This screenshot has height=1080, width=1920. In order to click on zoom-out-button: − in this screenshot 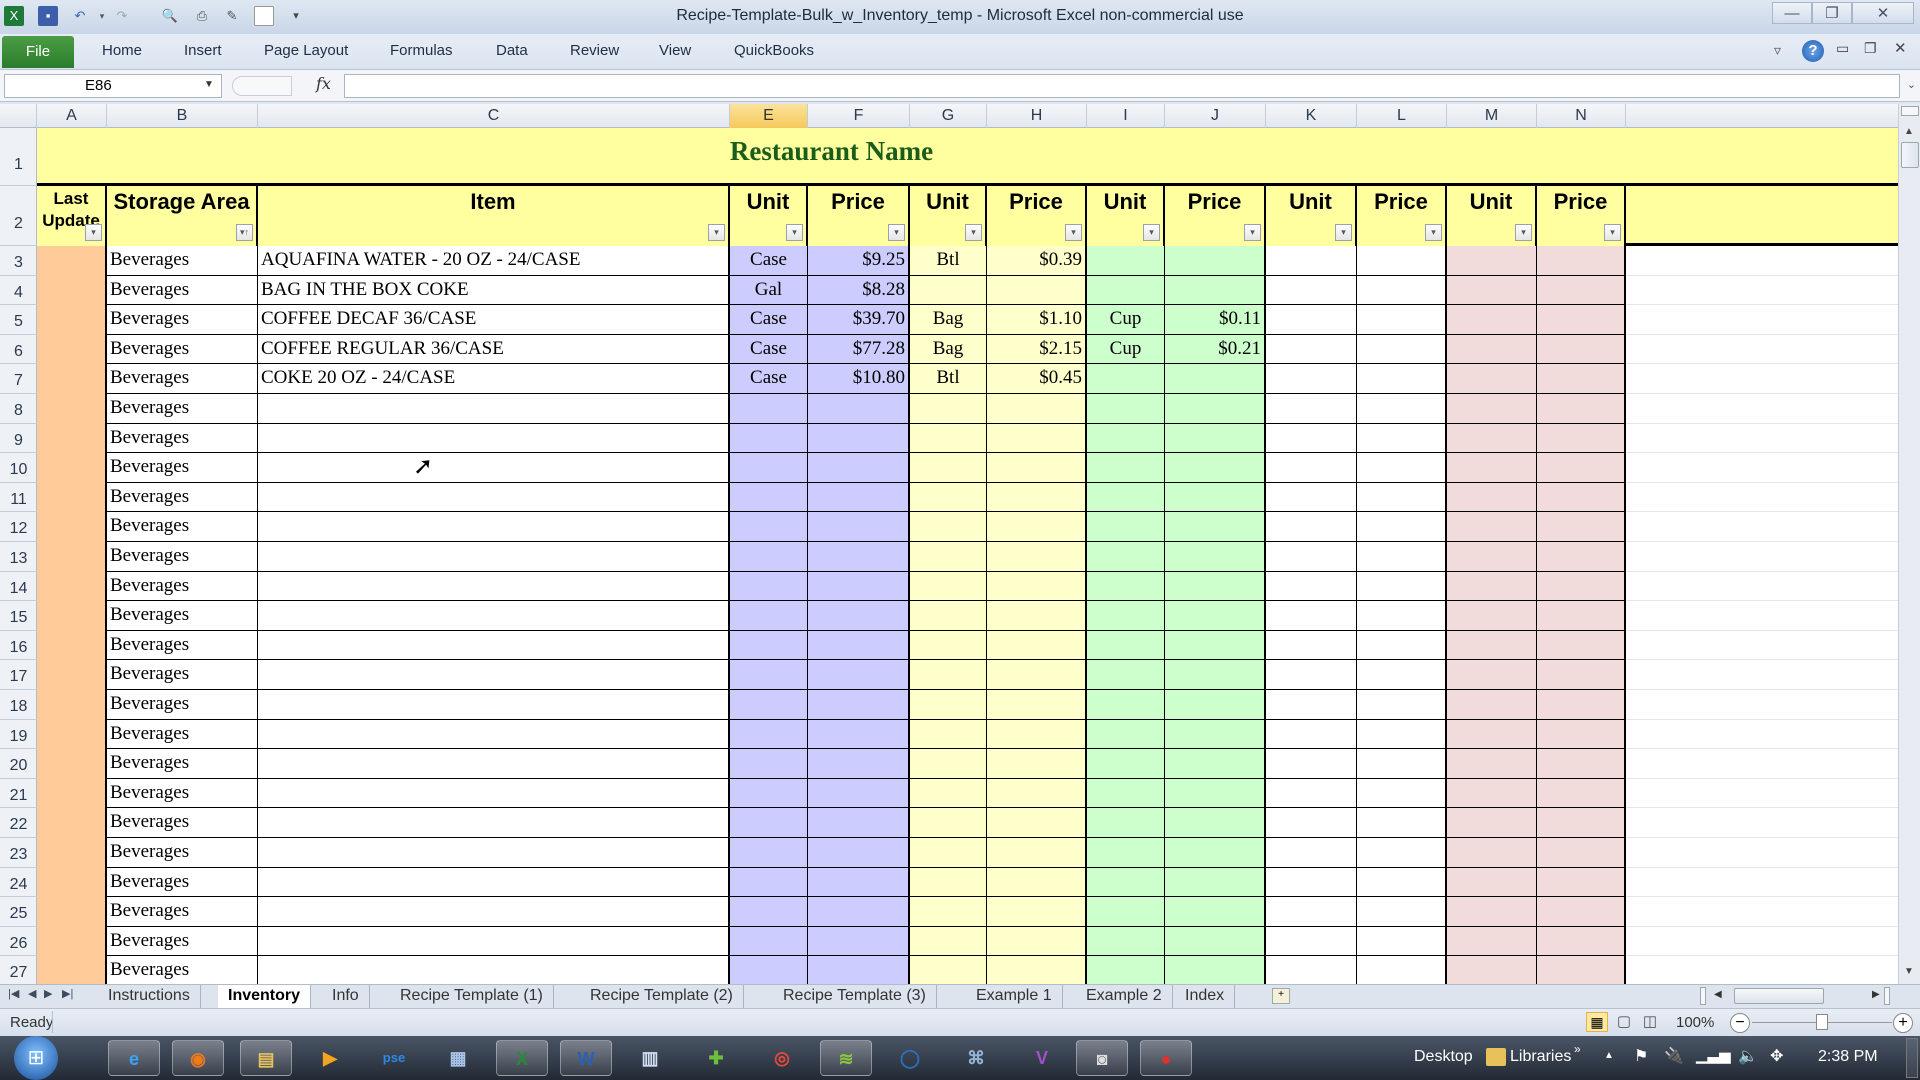, I will do `click(1740, 1023)`.